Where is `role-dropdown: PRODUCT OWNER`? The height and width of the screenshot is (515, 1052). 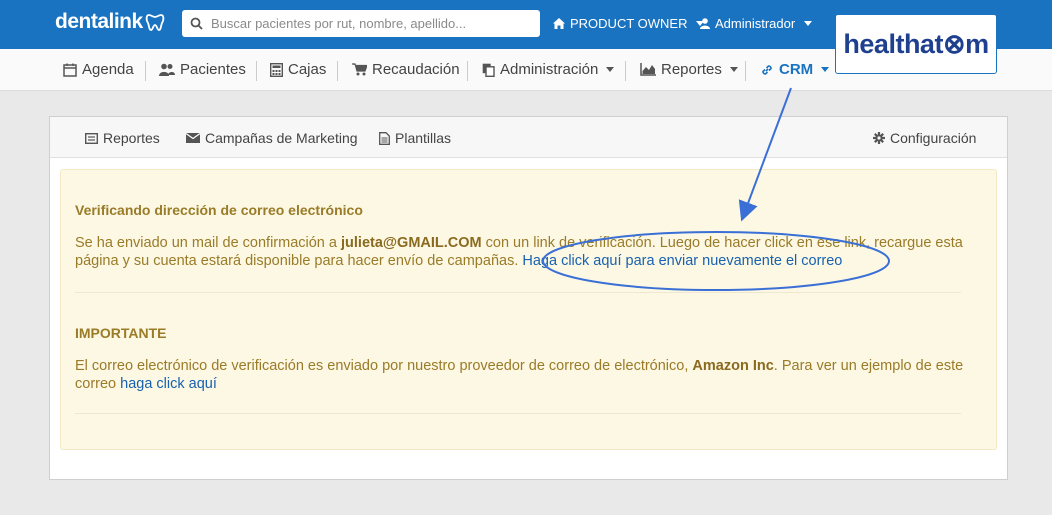 role-dropdown: PRODUCT OWNER is located at coordinates (629, 23).